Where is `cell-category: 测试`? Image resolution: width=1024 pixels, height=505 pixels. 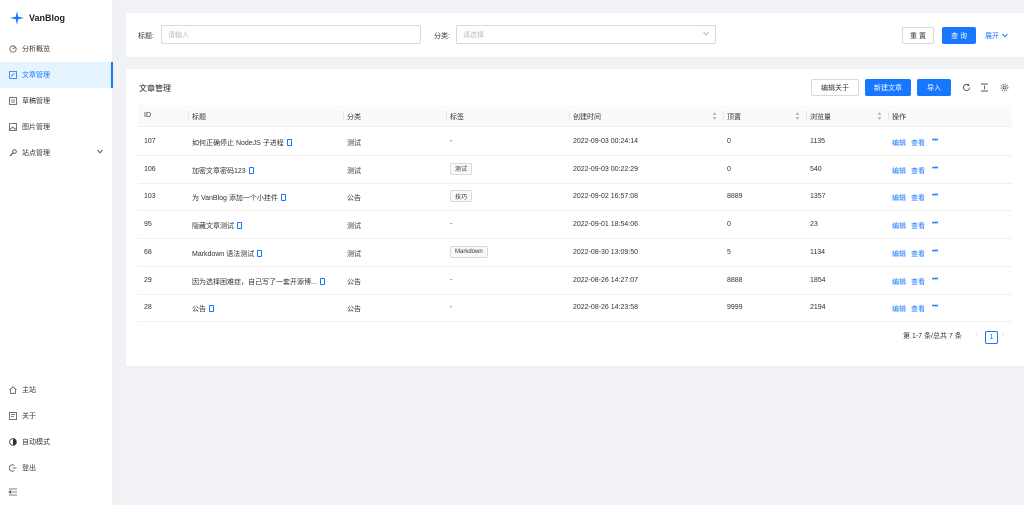 cell-category: 测试 is located at coordinates (354, 171).